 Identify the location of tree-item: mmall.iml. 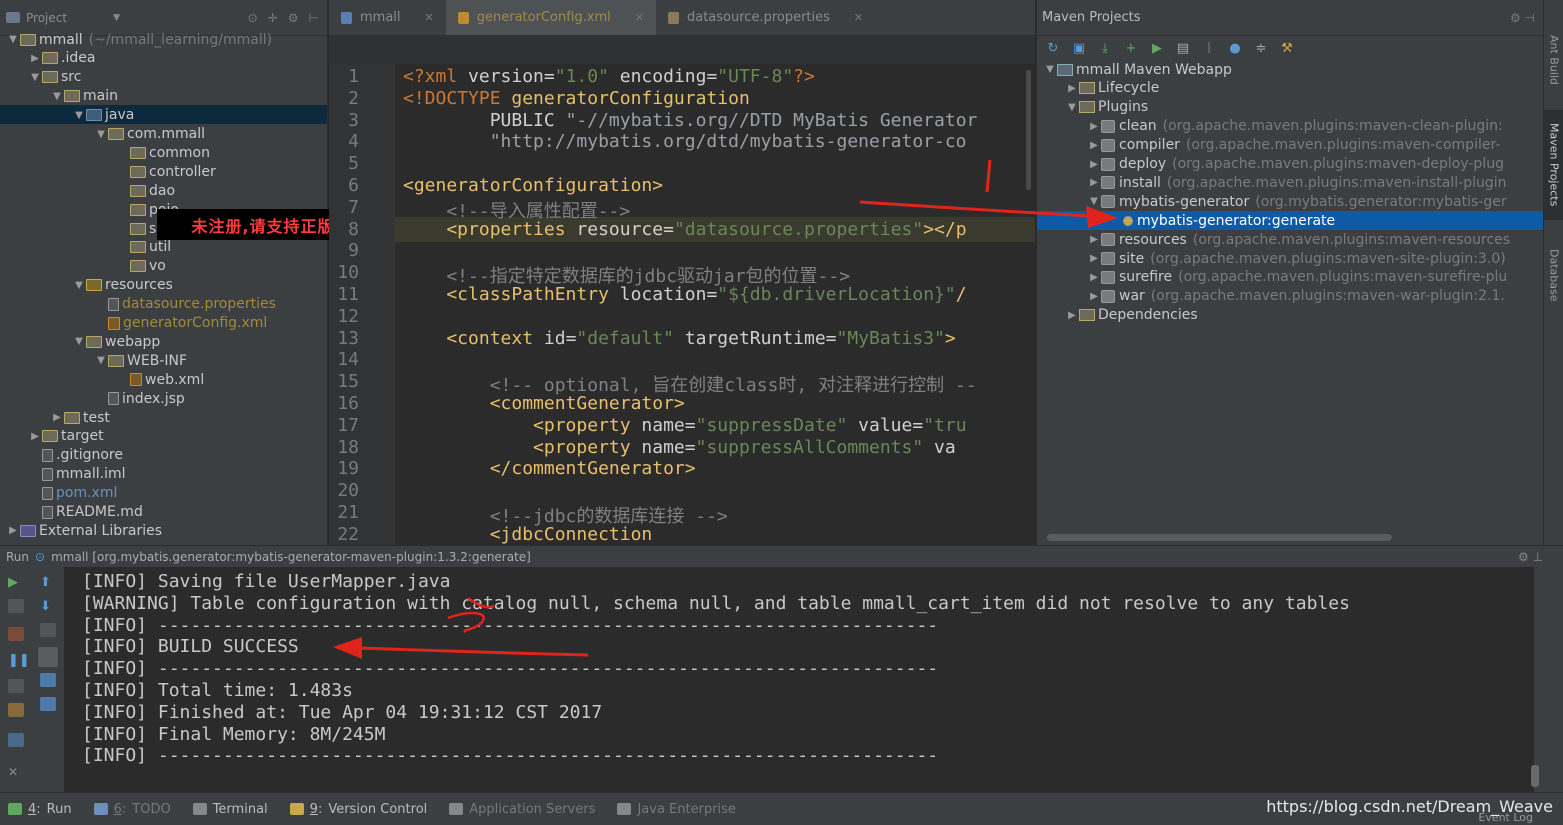
(77, 474).